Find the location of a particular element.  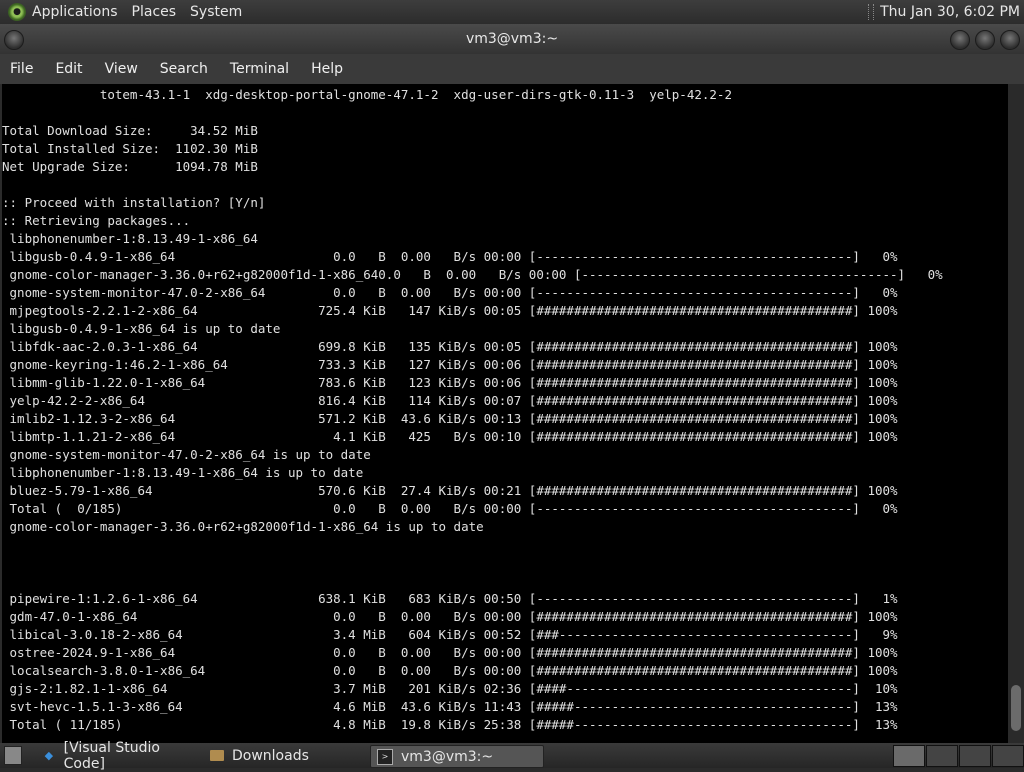

terminal-scrollbar is located at coordinates (1016, 413).